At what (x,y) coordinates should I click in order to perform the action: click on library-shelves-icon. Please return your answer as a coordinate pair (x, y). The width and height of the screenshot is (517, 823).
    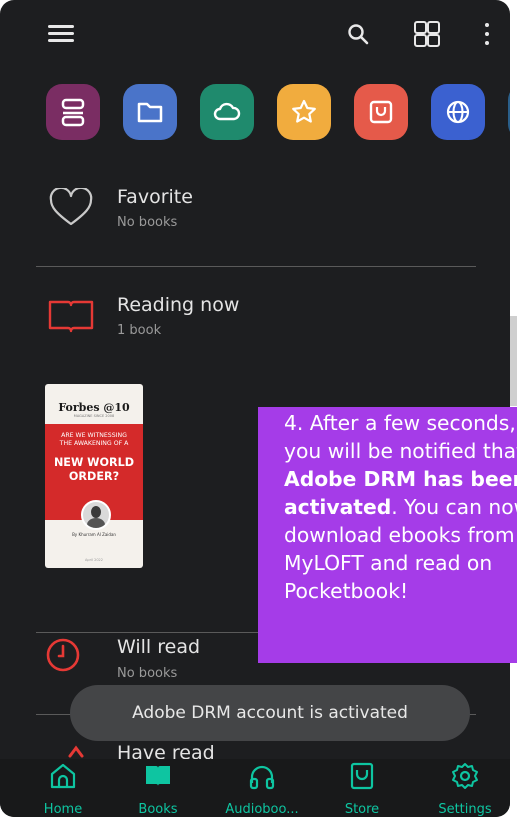
    Looking at the image, I should click on (73, 112).